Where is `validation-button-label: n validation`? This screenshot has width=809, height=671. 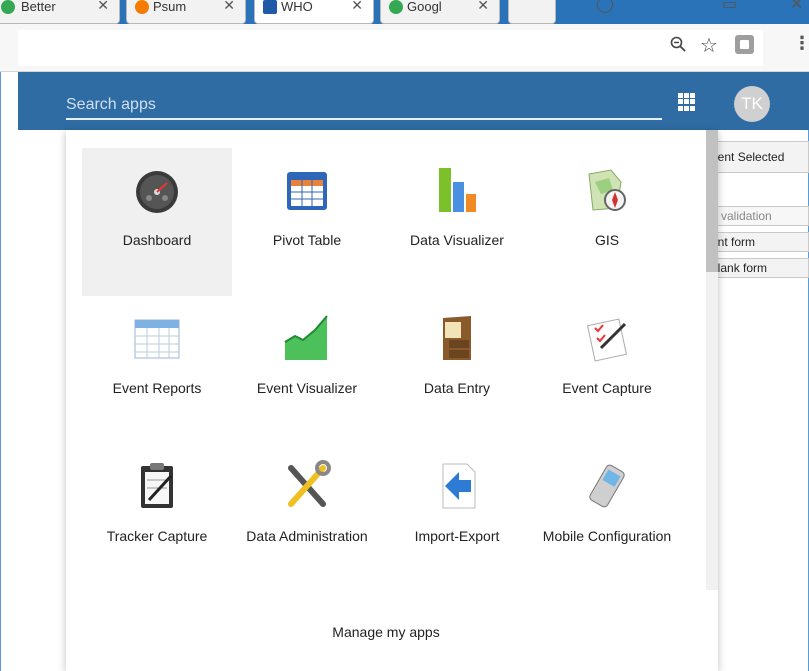
validation-button-label: n validation is located at coordinates (741, 216).